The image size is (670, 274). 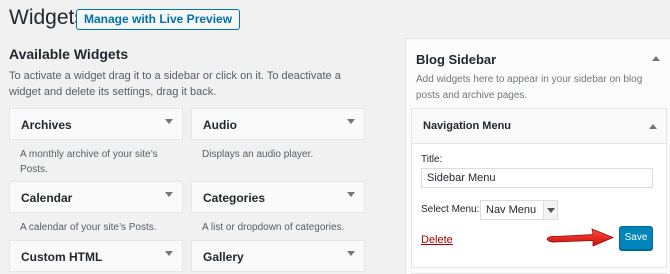 I want to click on widget-calendar: Calendar, so click(x=96, y=197).